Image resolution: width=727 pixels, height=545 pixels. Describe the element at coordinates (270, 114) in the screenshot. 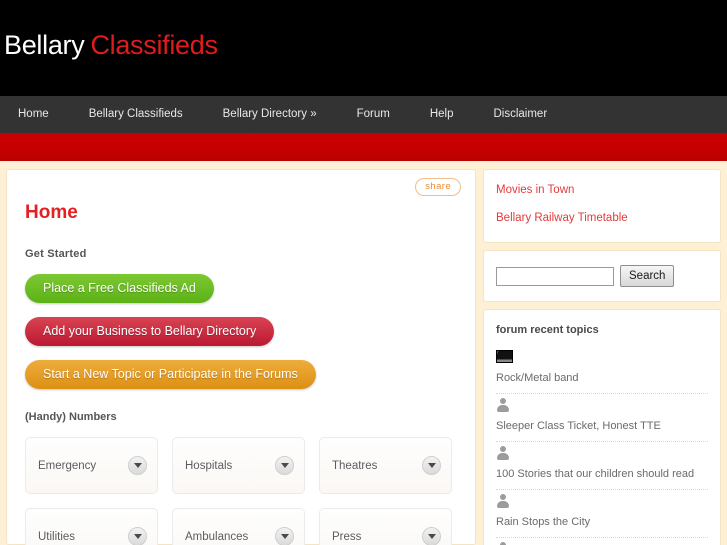

I see `nav-item-bellary-directory: Bellary Directory »` at that location.